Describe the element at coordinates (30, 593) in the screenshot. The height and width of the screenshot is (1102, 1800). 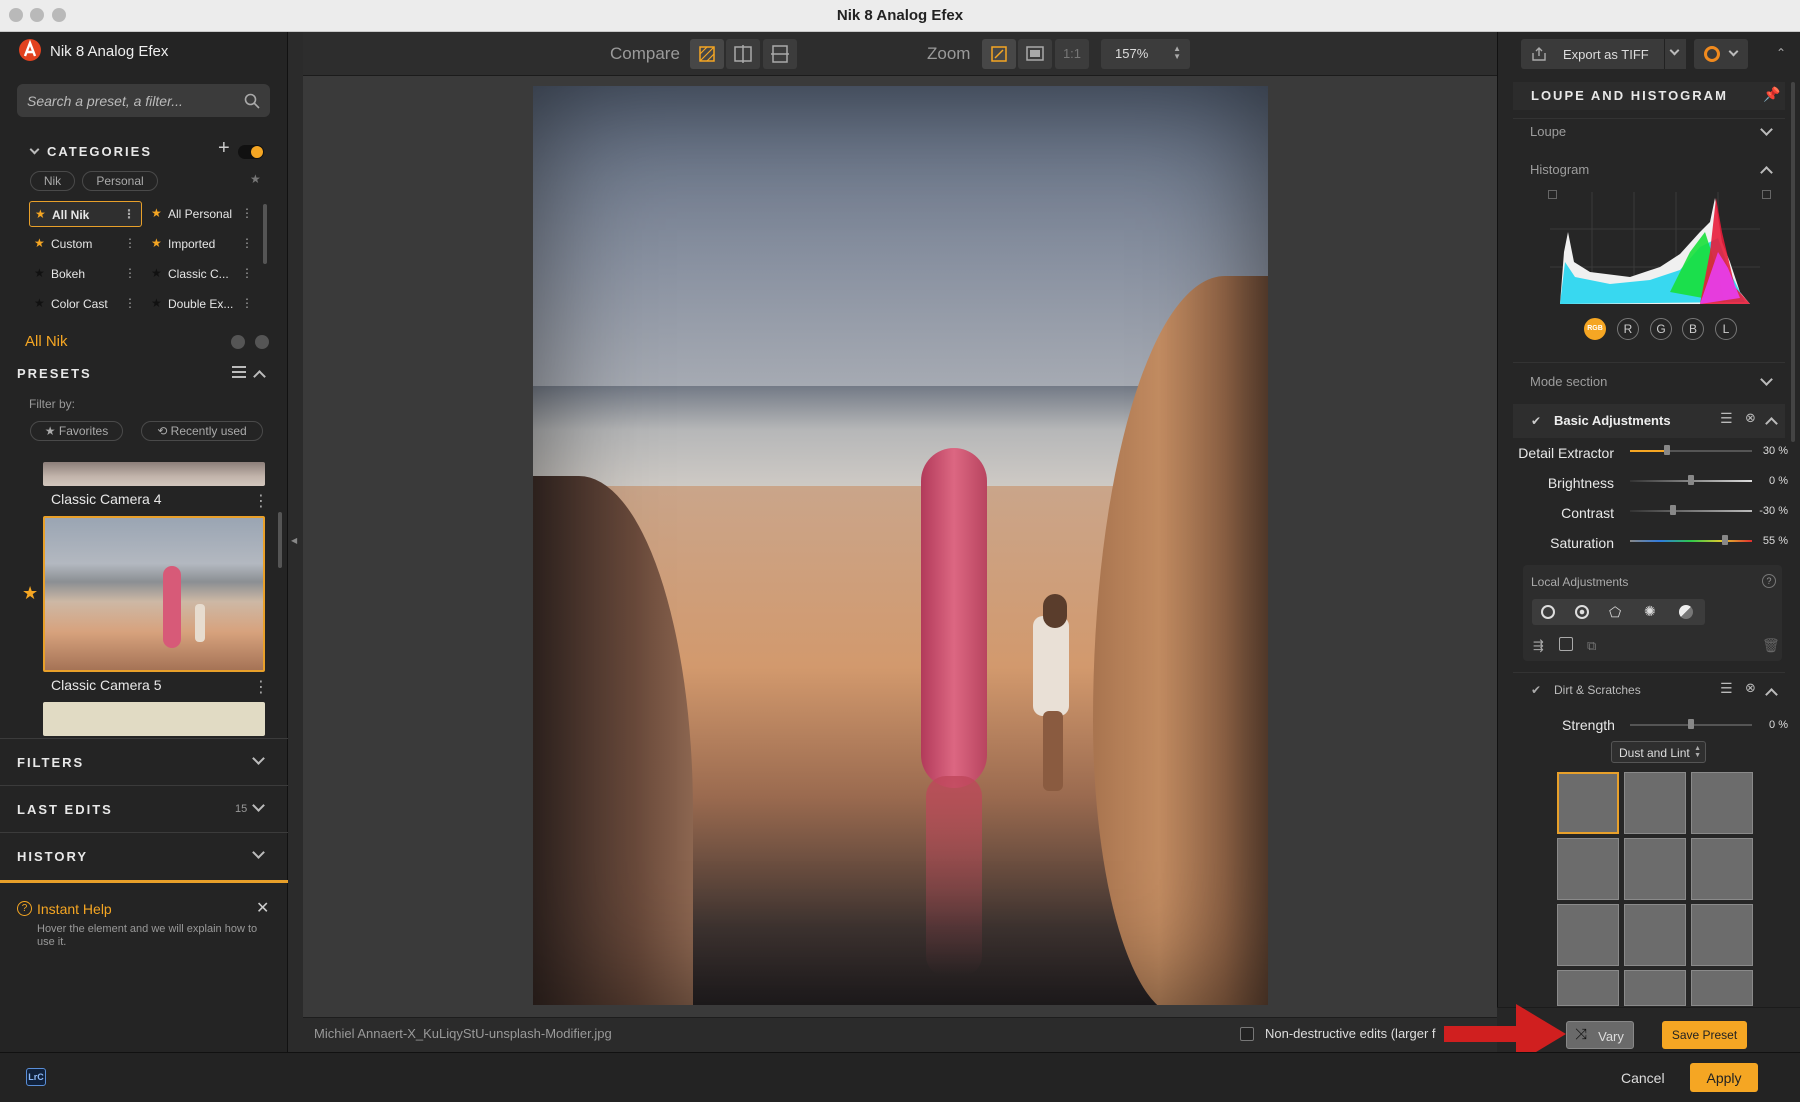
I see `favorite-star-icon: ★` at that location.